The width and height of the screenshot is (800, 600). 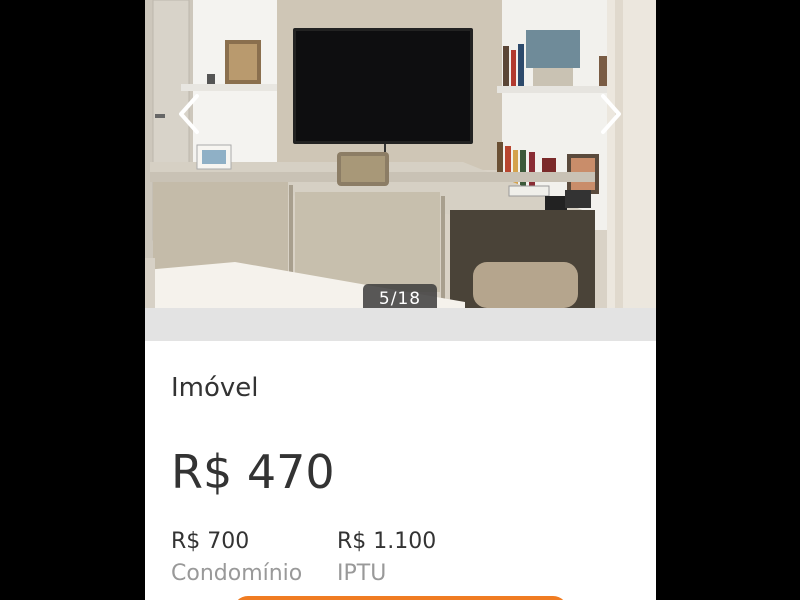 I want to click on rent-price: R$ 470, so click(x=253, y=472).